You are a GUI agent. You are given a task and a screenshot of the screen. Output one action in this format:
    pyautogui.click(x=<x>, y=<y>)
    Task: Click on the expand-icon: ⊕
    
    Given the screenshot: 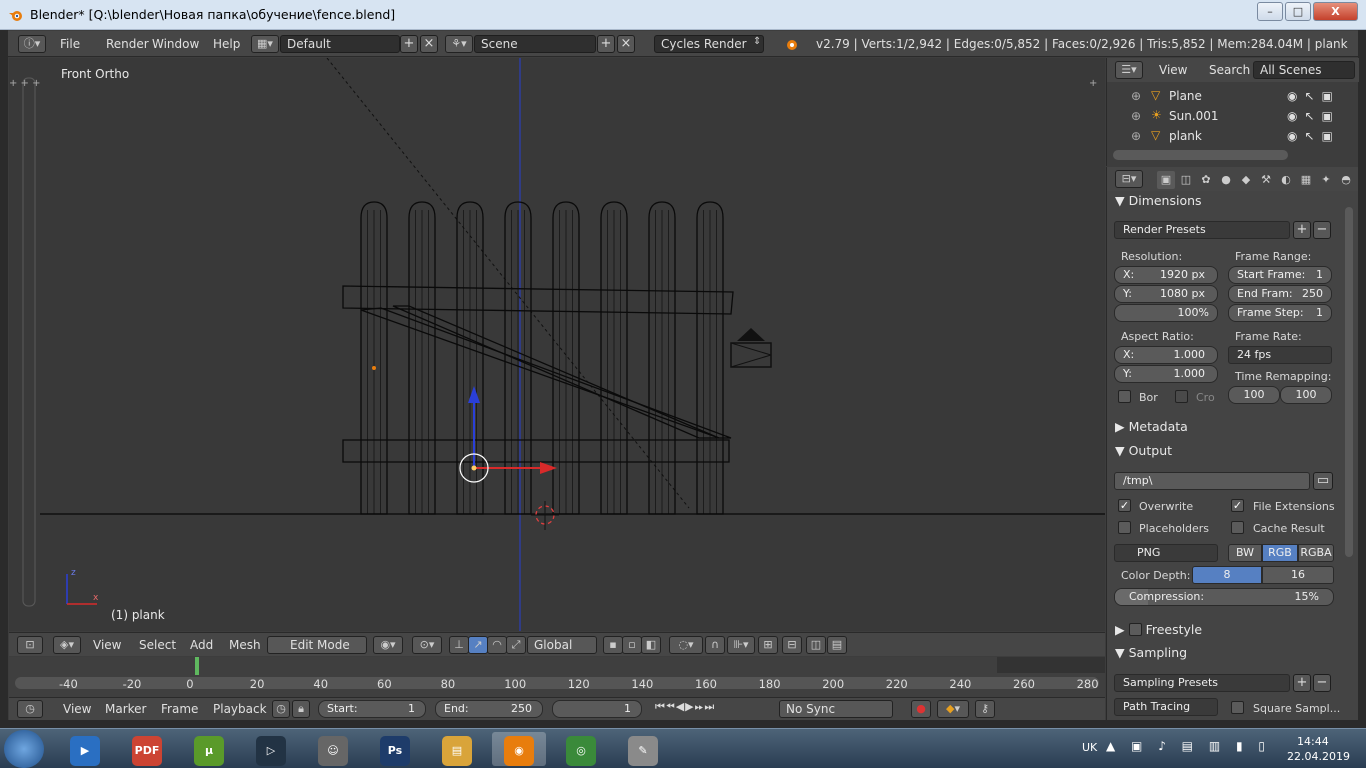 What is the action you would take?
    pyautogui.click(x=1136, y=116)
    